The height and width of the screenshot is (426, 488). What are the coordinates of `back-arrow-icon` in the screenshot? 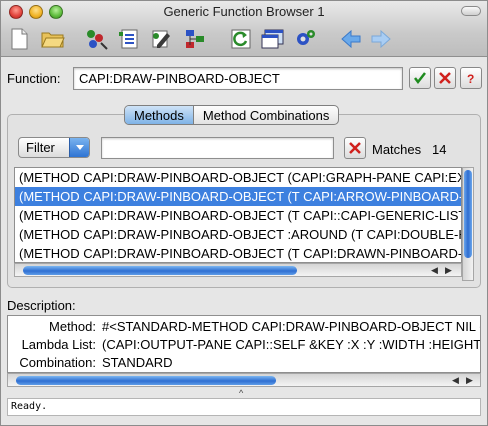 It's located at (351, 39).